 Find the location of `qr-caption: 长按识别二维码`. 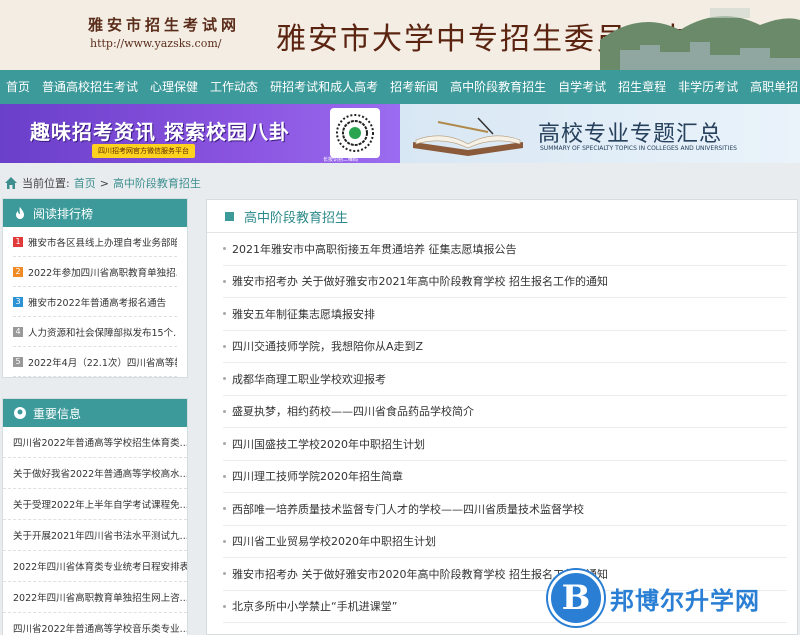

qr-caption: 长按识别二维码 is located at coordinates (341, 160).